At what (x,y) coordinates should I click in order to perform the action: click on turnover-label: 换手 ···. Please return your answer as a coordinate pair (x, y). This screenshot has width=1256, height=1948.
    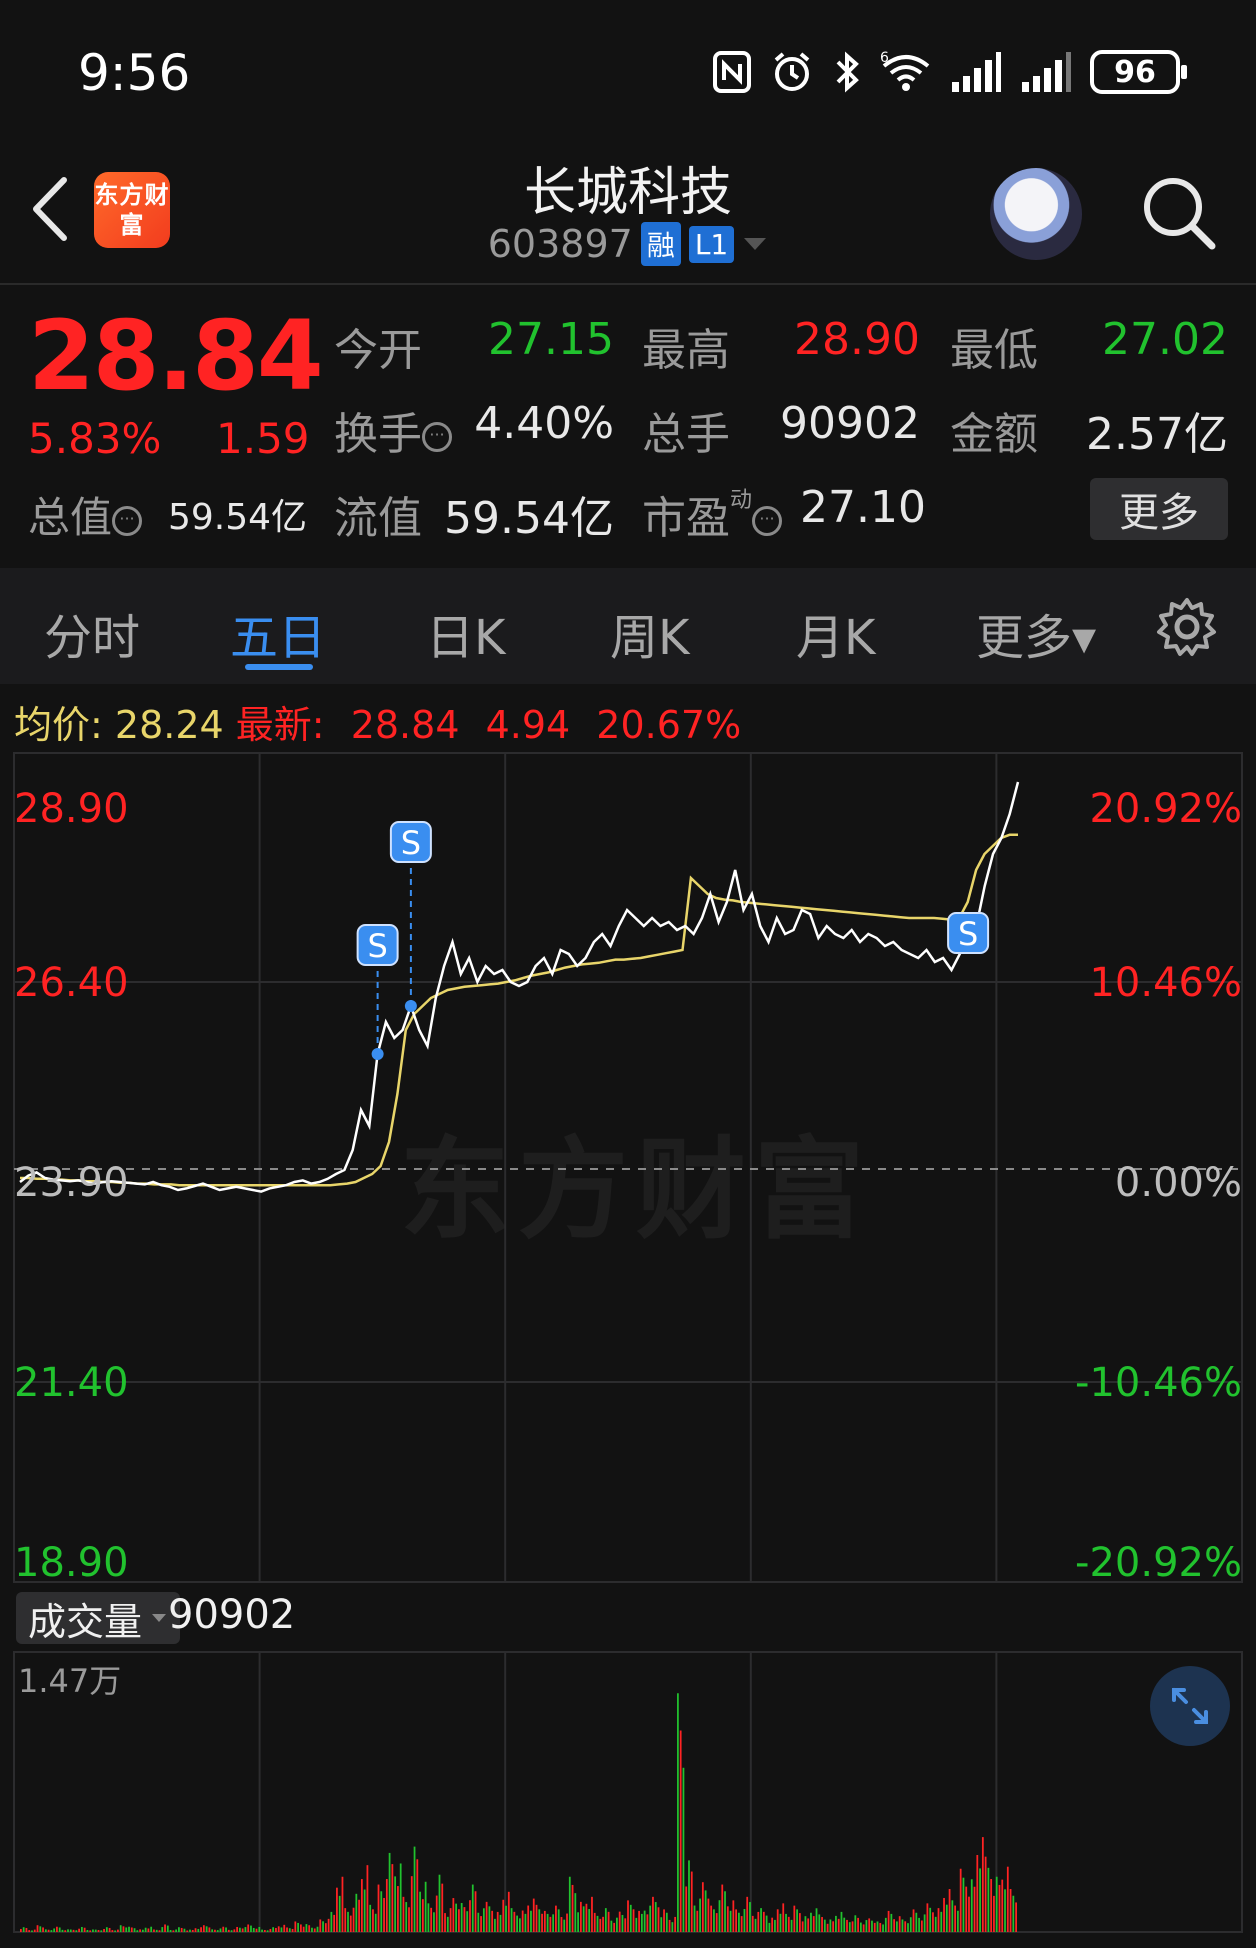
    Looking at the image, I should click on (393, 430).